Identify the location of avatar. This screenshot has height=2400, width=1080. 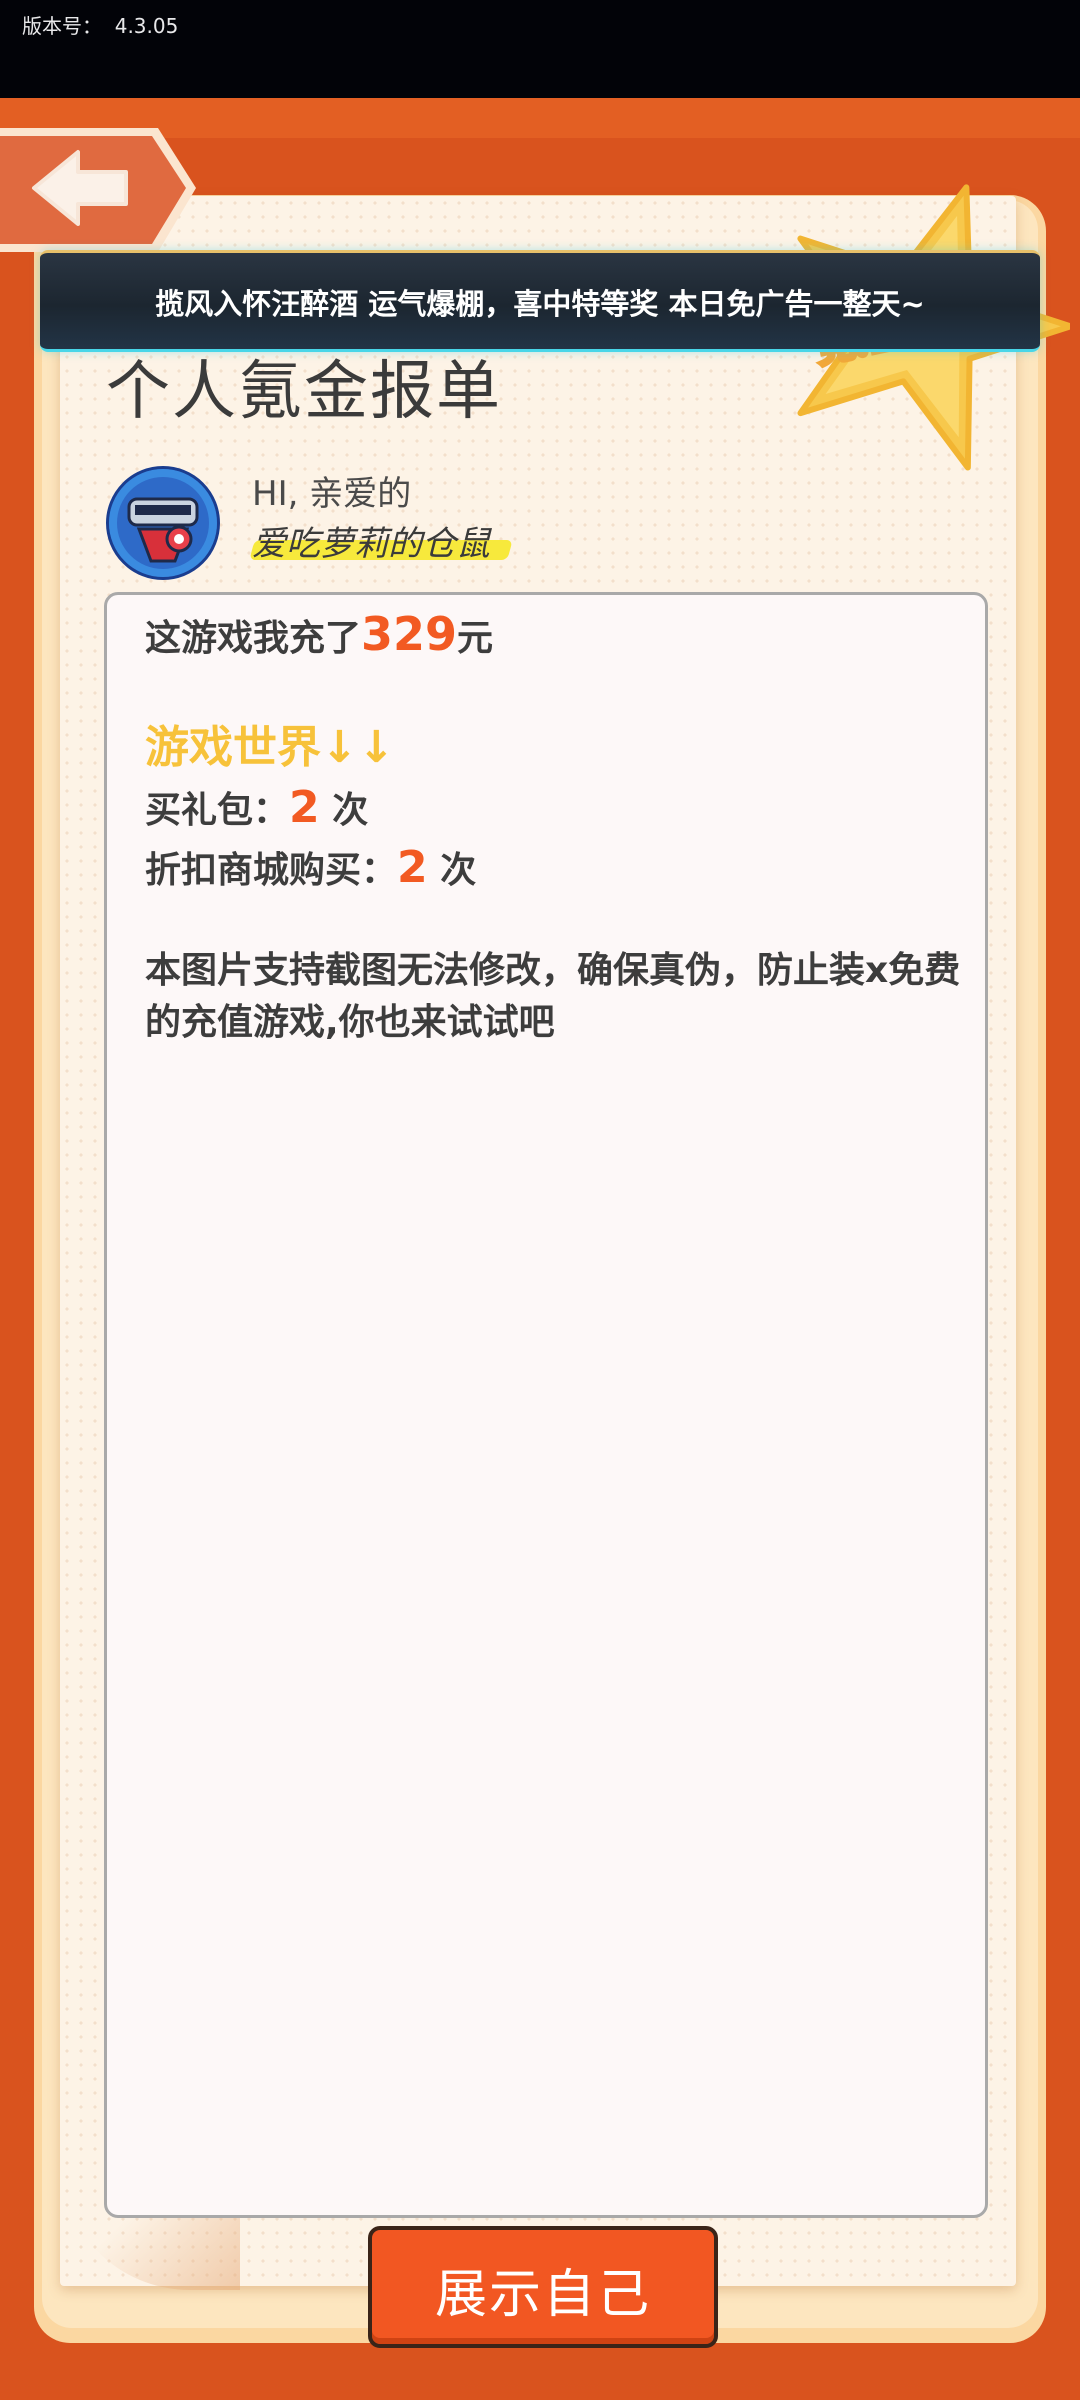
(163, 523).